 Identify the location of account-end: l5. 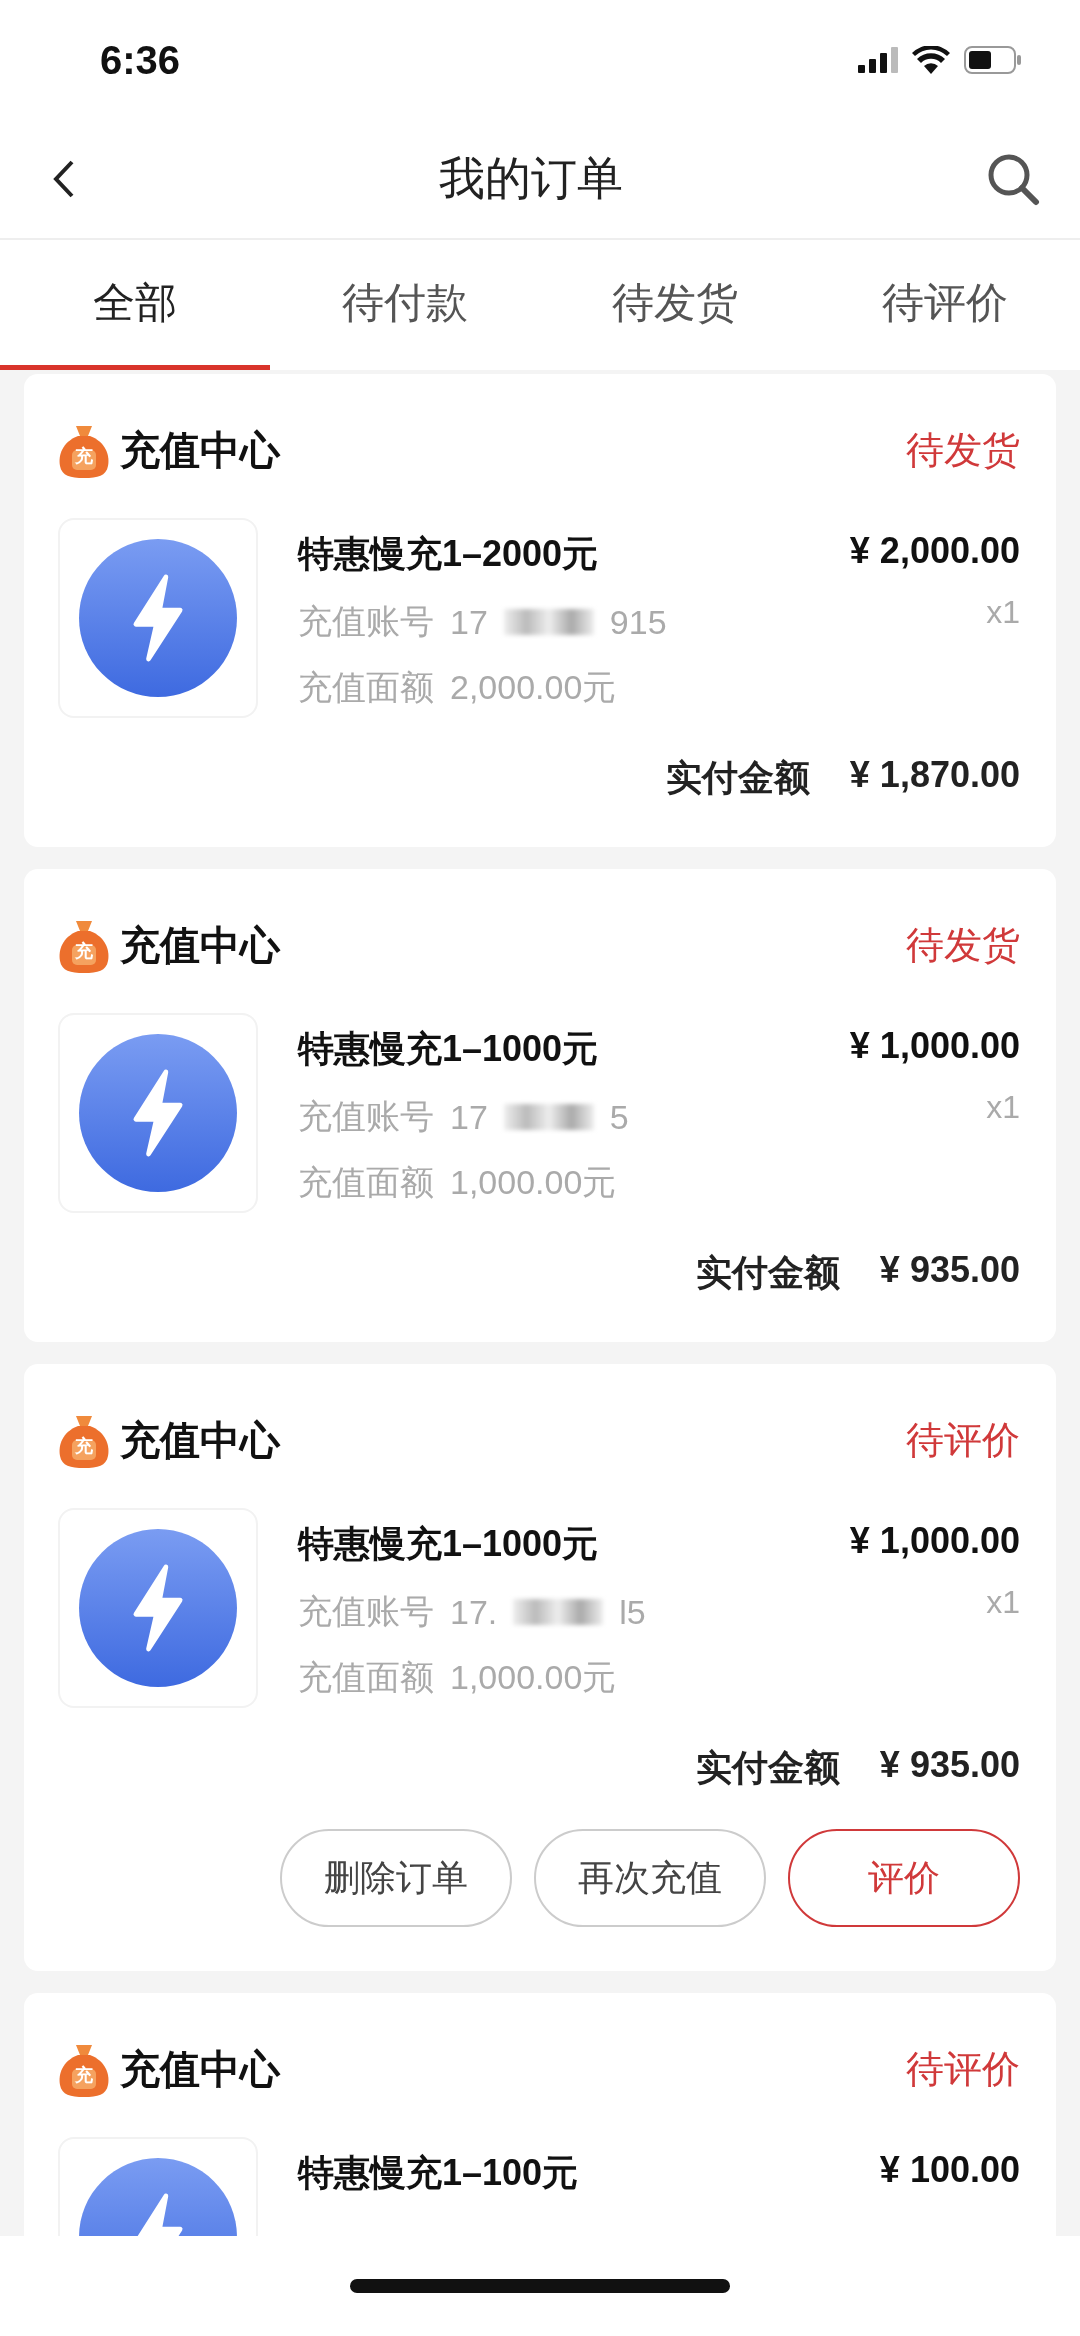
(632, 1612).